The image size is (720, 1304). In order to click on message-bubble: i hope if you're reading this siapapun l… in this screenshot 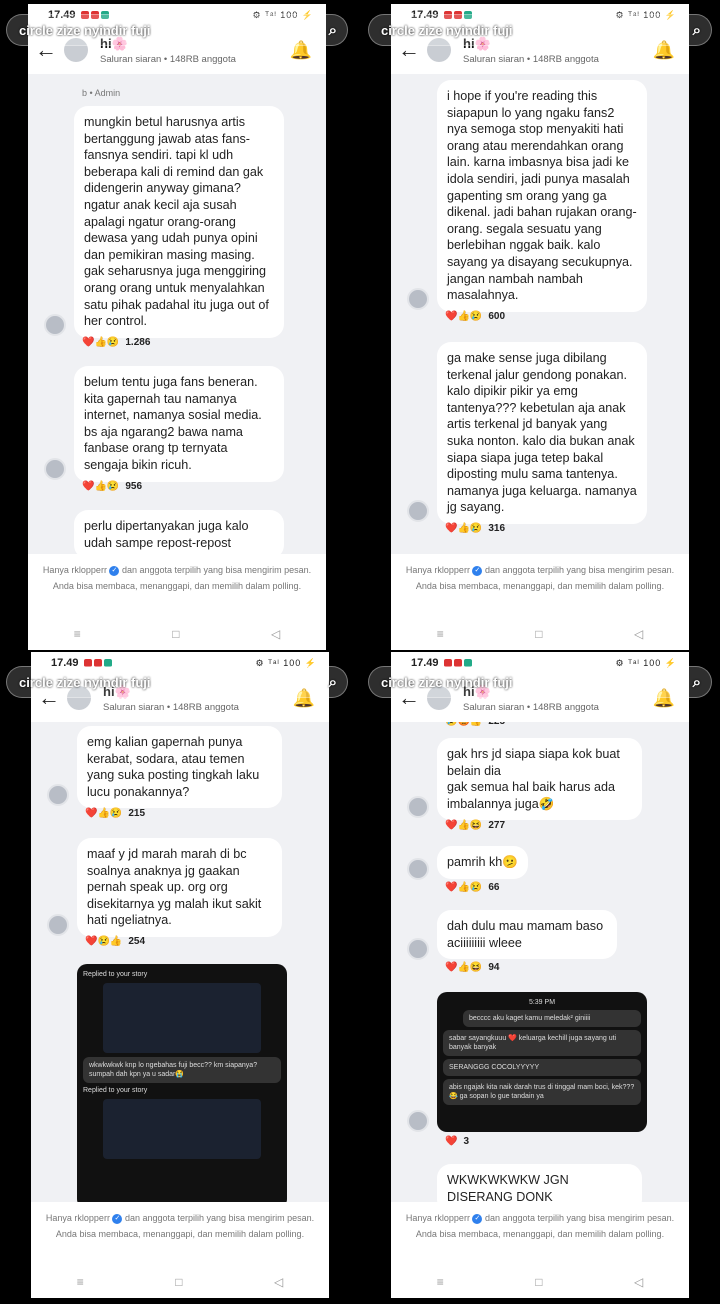, I will do `click(542, 196)`.